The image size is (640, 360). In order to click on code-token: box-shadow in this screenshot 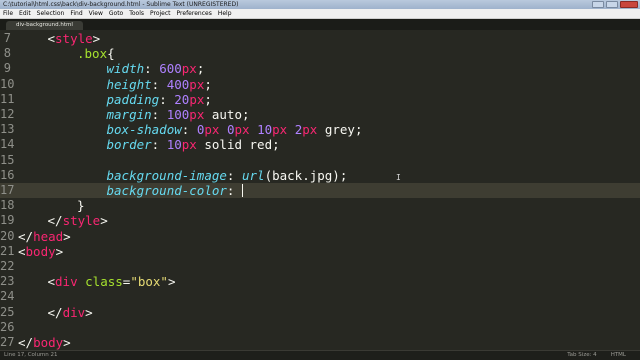, I will do `click(144, 130)`.